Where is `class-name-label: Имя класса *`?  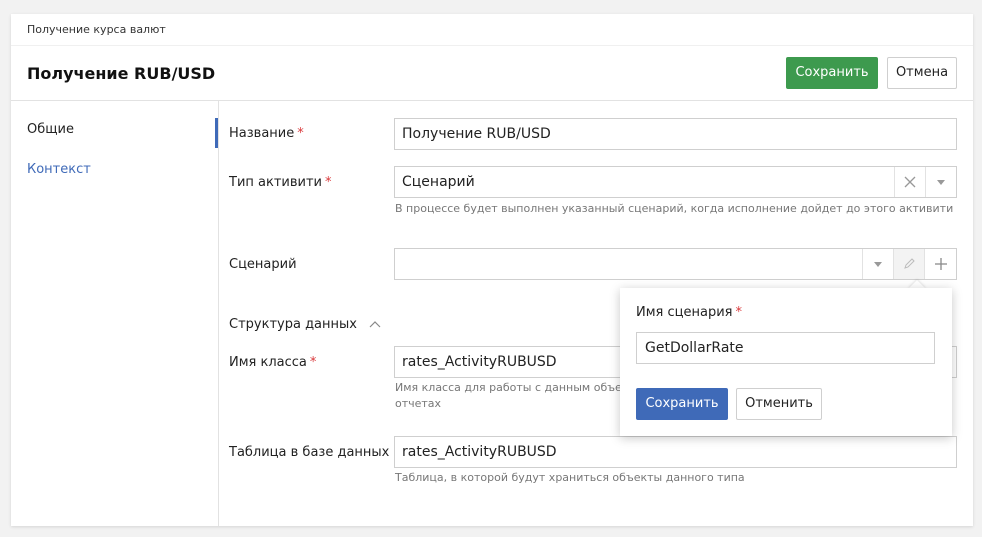
class-name-label: Имя класса * is located at coordinates (273, 362).